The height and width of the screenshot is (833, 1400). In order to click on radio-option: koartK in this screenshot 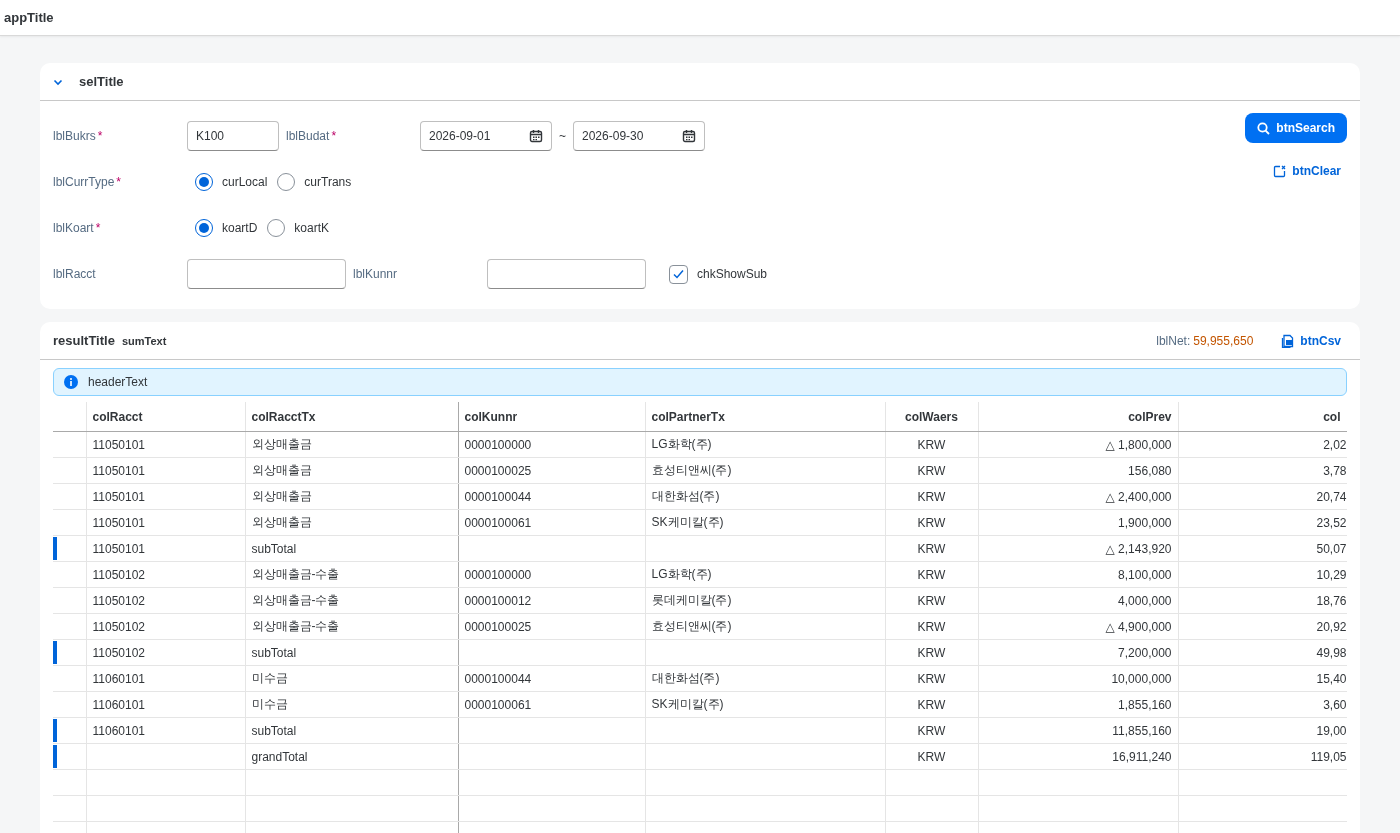, I will do `click(298, 228)`.